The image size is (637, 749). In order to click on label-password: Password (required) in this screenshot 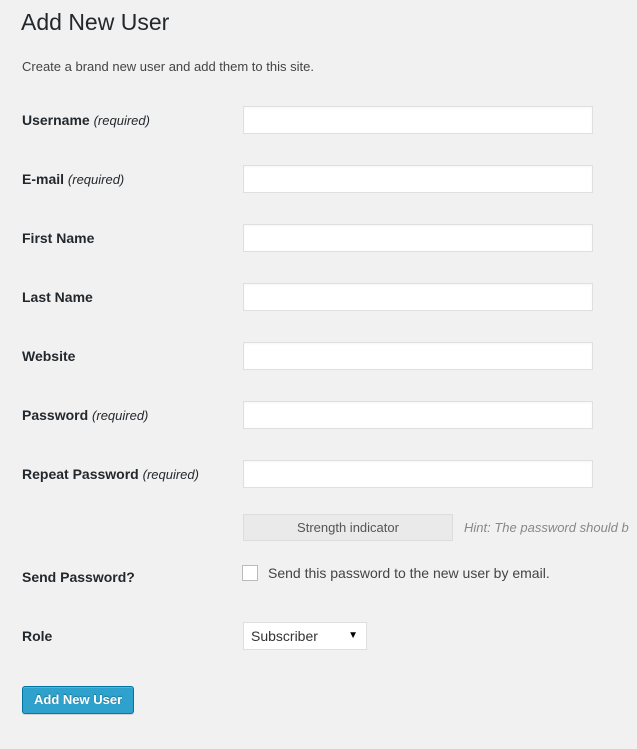, I will do `click(85, 415)`.